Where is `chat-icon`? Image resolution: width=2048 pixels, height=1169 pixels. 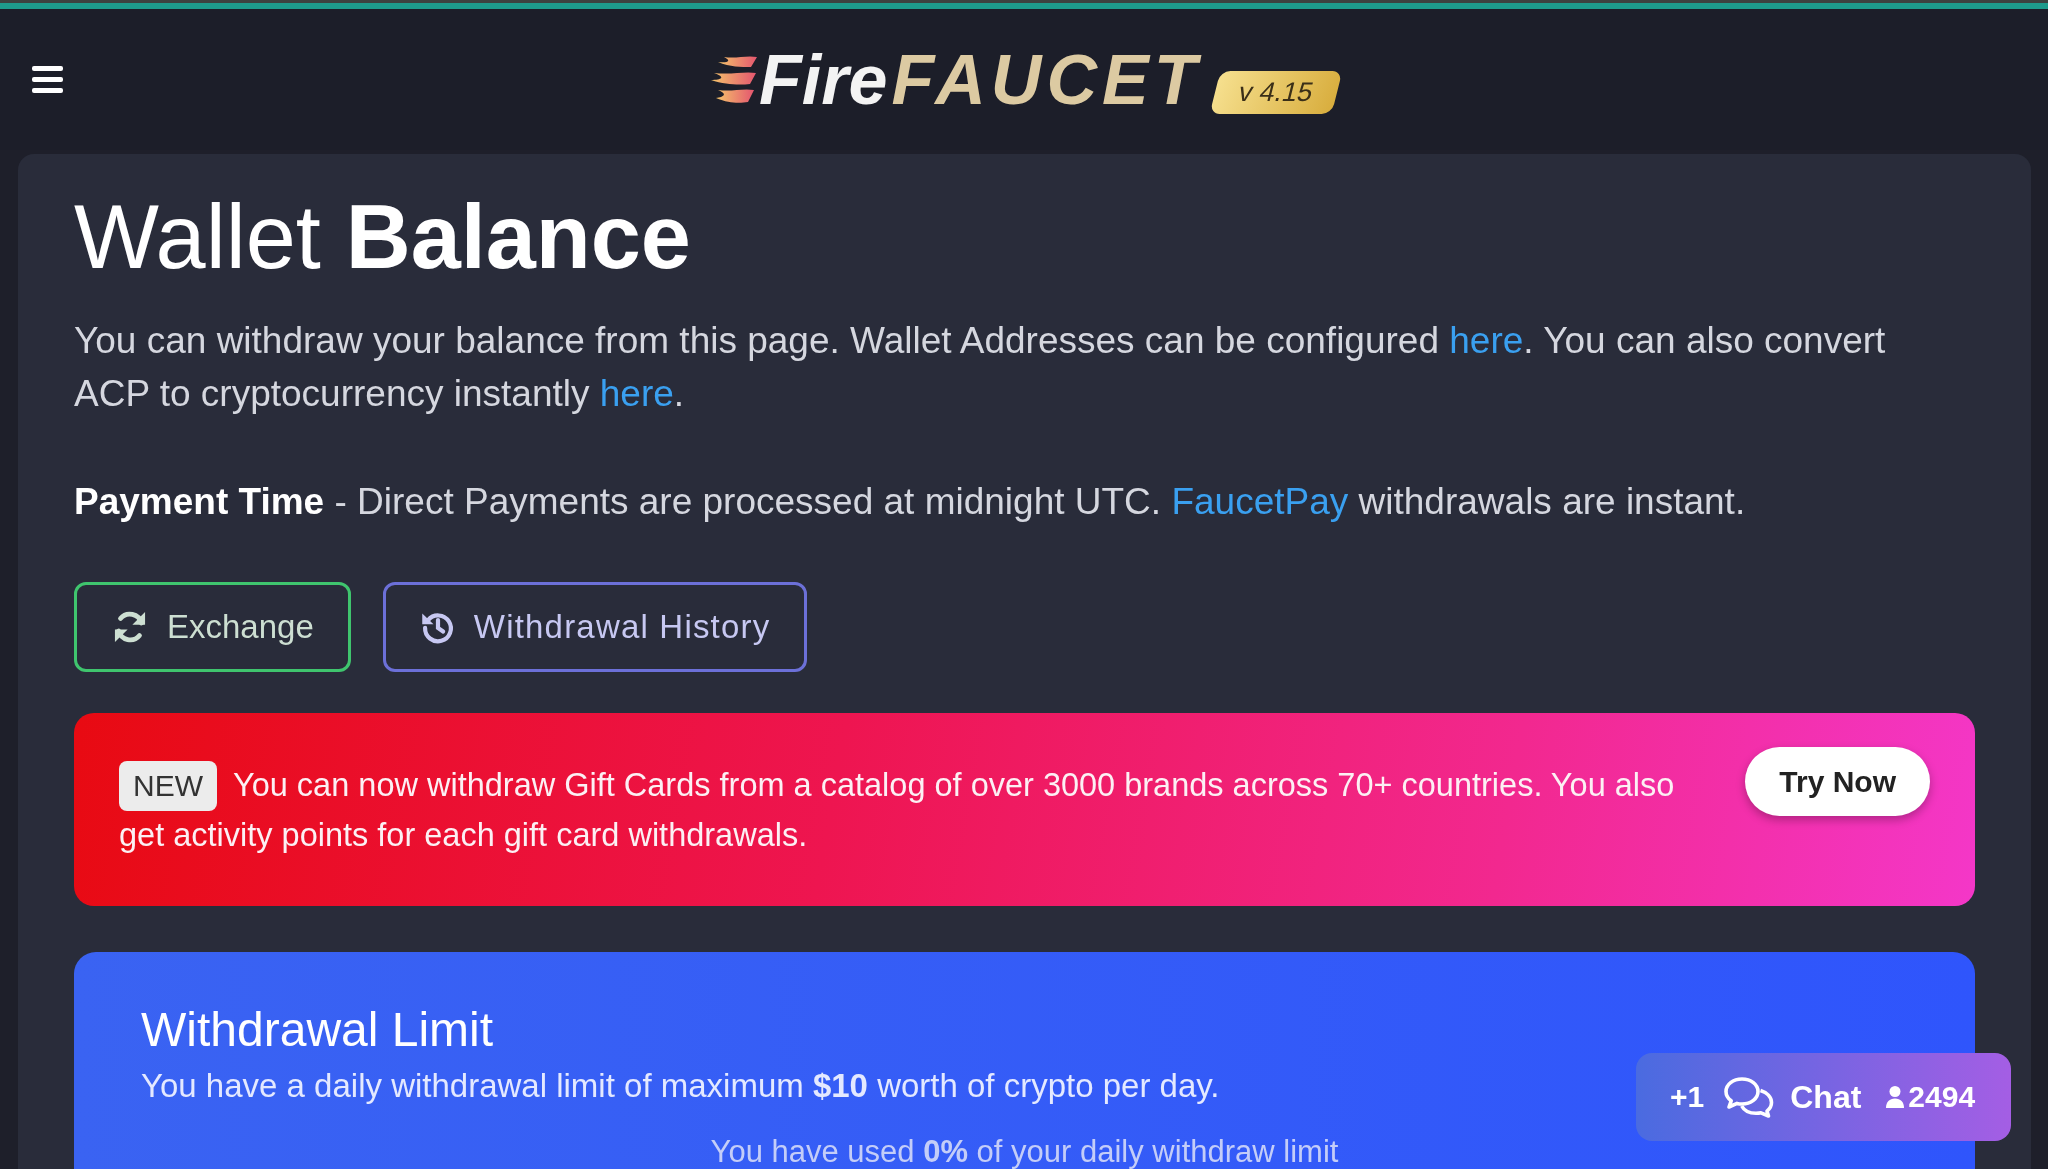
chat-icon is located at coordinates (1749, 1097).